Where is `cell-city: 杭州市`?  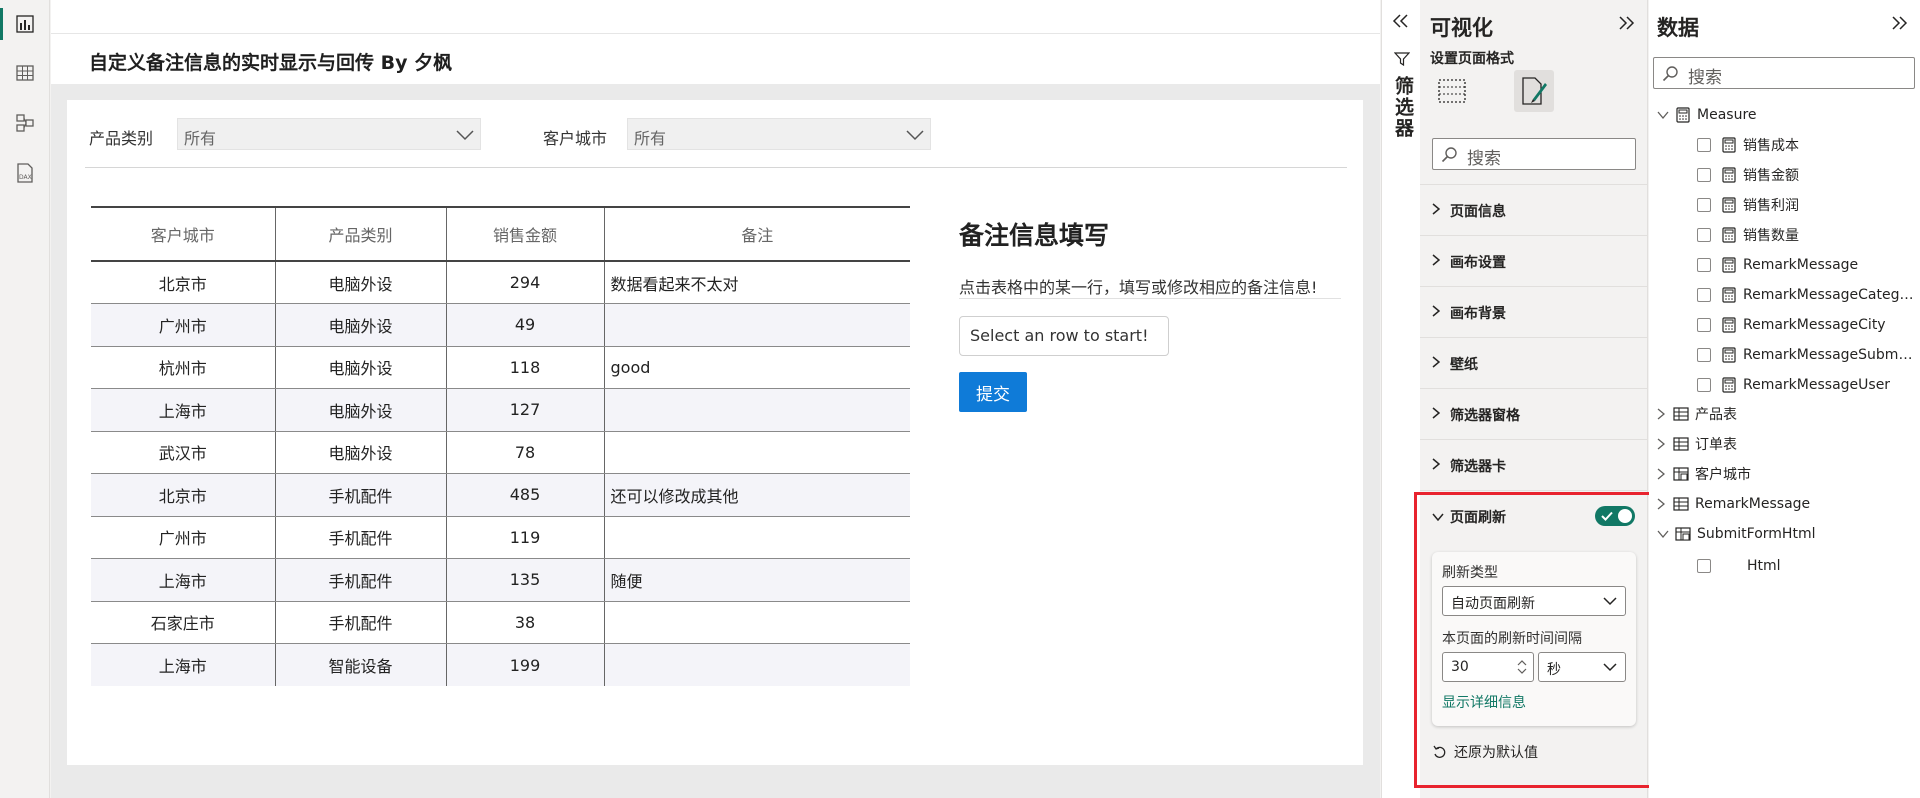
cell-city: 杭州市 is located at coordinates (183, 367).